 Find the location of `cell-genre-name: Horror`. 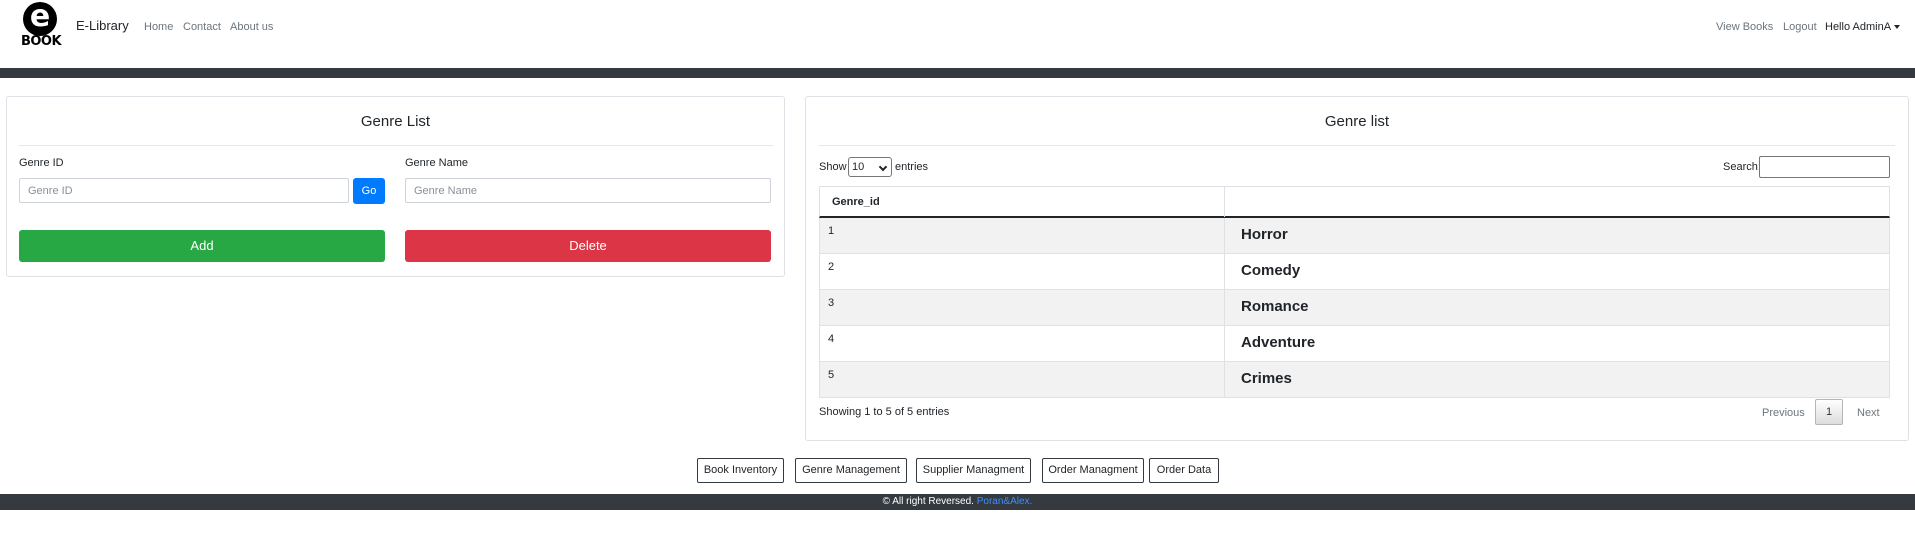

cell-genre-name: Horror is located at coordinates (1264, 234).